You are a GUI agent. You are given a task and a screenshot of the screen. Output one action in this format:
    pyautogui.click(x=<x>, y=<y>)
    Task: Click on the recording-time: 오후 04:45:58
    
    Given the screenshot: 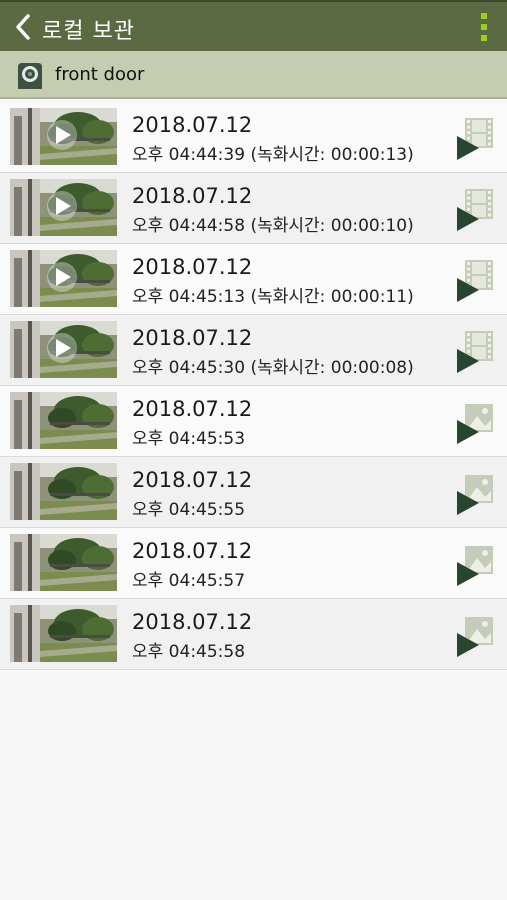 What is the action you would take?
    pyautogui.click(x=189, y=652)
    